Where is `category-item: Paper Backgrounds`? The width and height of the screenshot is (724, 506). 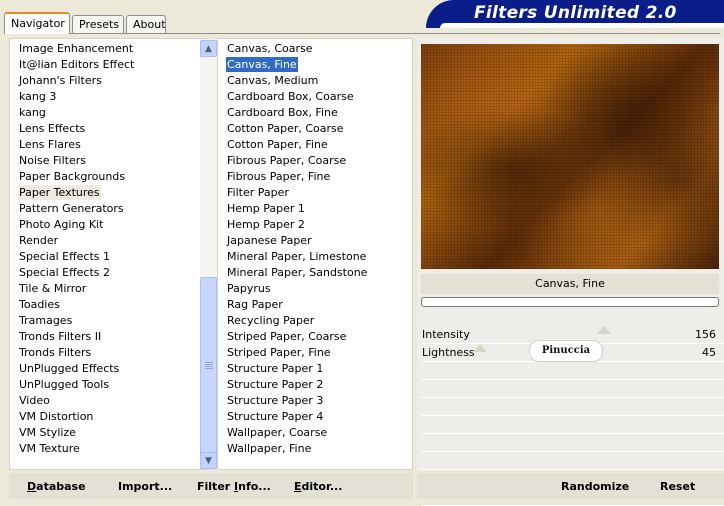 category-item: Paper Backgrounds is located at coordinates (72, 176).